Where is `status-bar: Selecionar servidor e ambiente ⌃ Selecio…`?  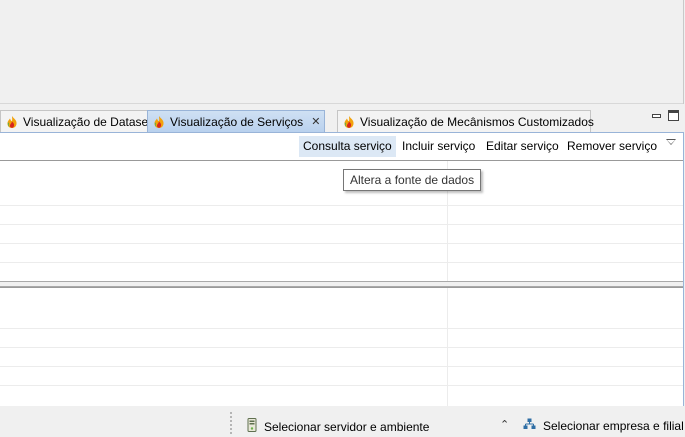 status-bar: Selecionar servidor e ambiente ⌃ Selecio… is located at coordinates (342, 424).